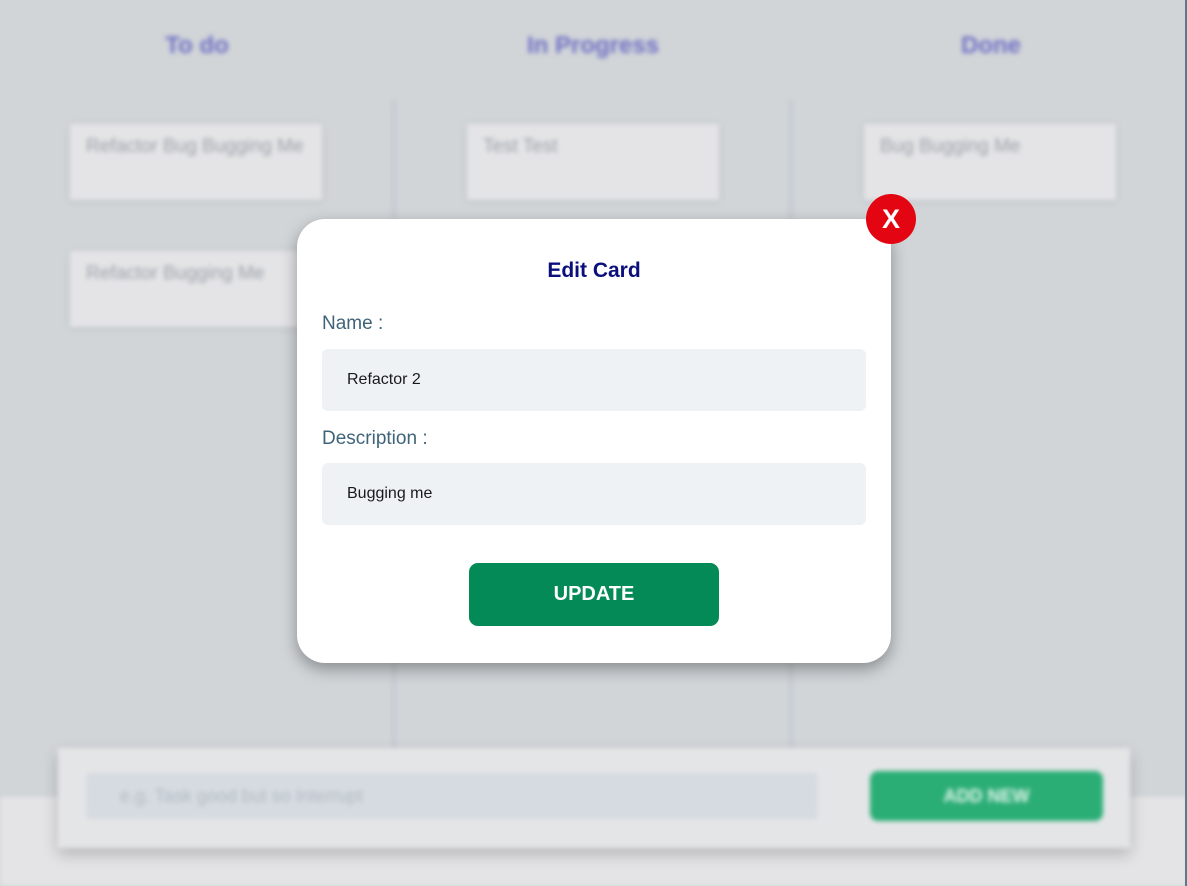 This screenshot has height=886, width=1187. What do you see at coordinates (594, 594) in the screenshot?
I see `update-button: UPDATE` at bounding box center [594, 594].